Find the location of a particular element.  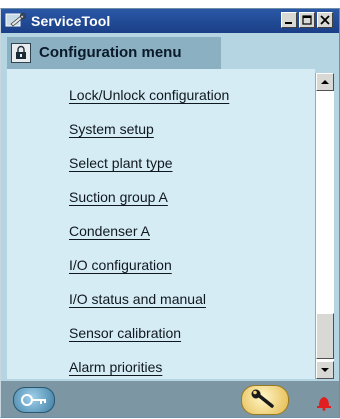

close-icon is located at coordinates (325, 20).